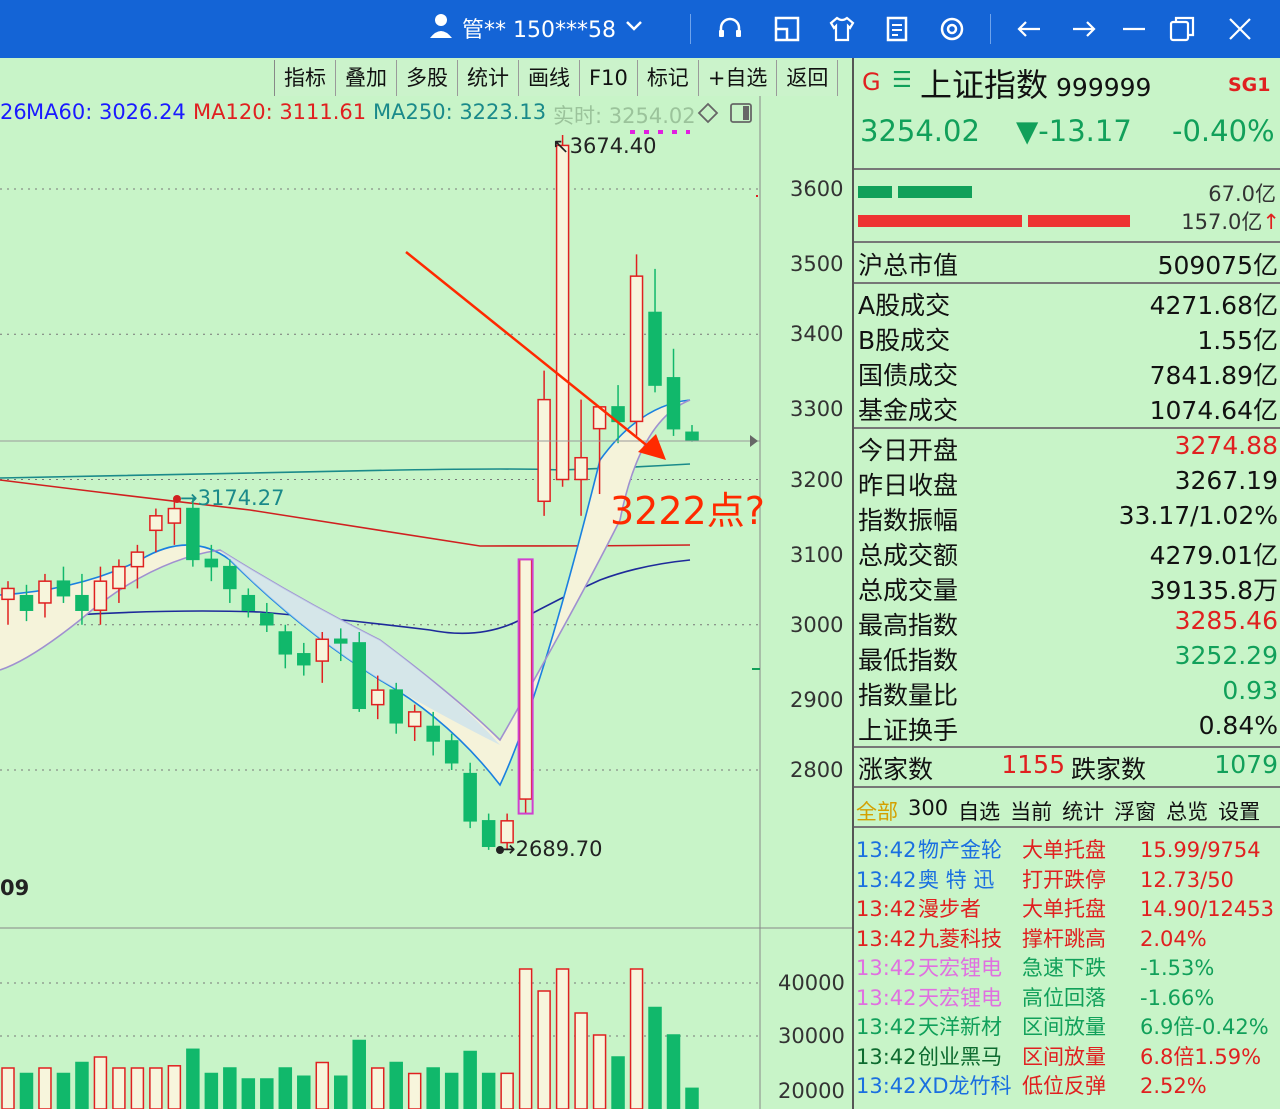  Describe the element at coordinates (536, 28) in the screenshot. I see `user-menu: 管** 150***58` at that location.